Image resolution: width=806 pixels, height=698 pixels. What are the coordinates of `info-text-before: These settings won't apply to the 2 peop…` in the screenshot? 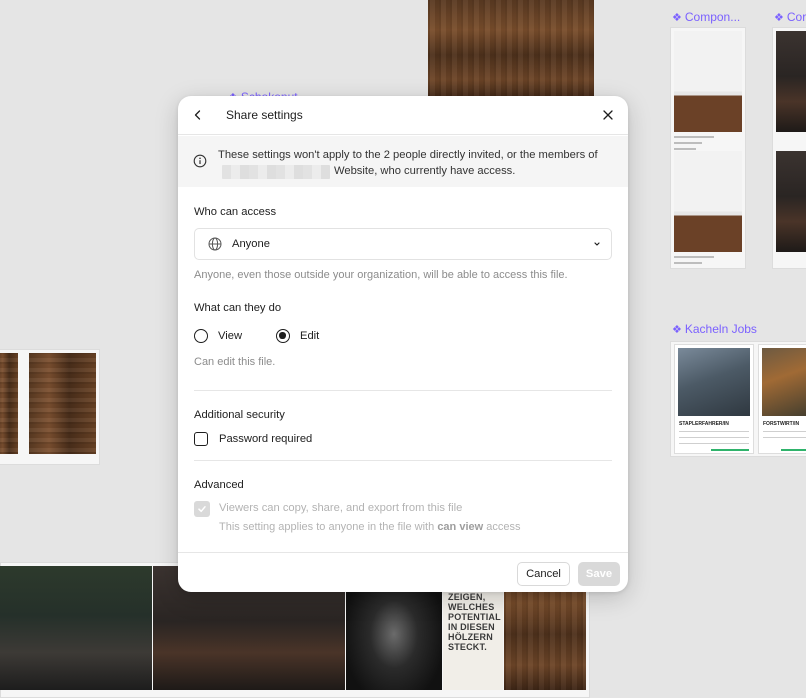 It's located at (408, 155).